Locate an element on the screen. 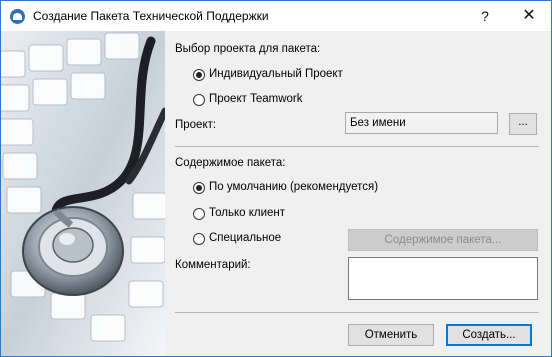 The image size is (552, 357). archicad-app-icon is located at coordinates (17, 16).